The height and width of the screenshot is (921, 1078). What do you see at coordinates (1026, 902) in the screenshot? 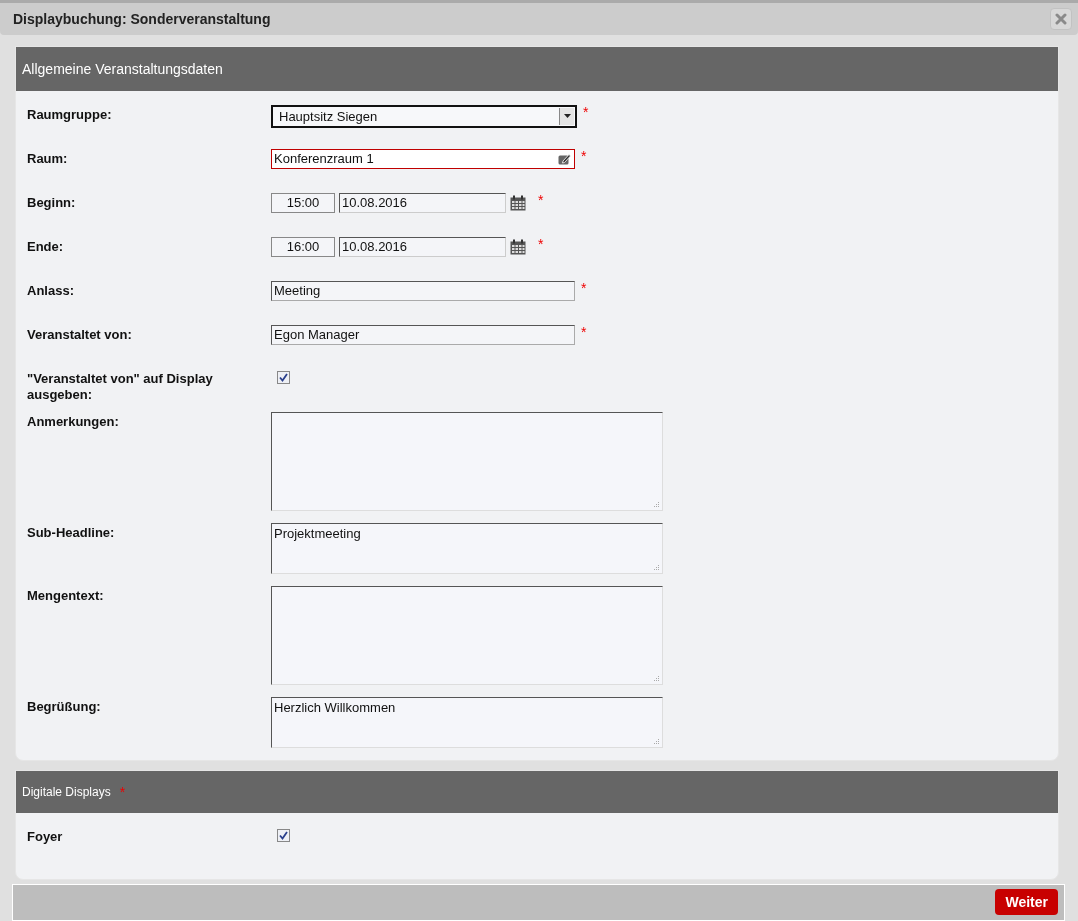
I see `next-button: Weiter` at bounding box center [1026, 902].